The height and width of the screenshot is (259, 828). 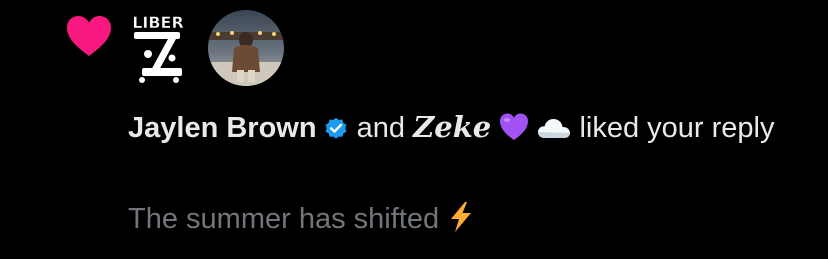 I want to click on notification-text: Jaylen Brown and Zeke liked your reply, so click(x=458, y=127).